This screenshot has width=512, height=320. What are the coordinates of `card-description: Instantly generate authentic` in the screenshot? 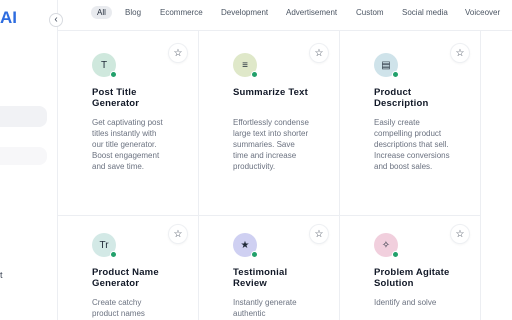 It's located at (265, 308).